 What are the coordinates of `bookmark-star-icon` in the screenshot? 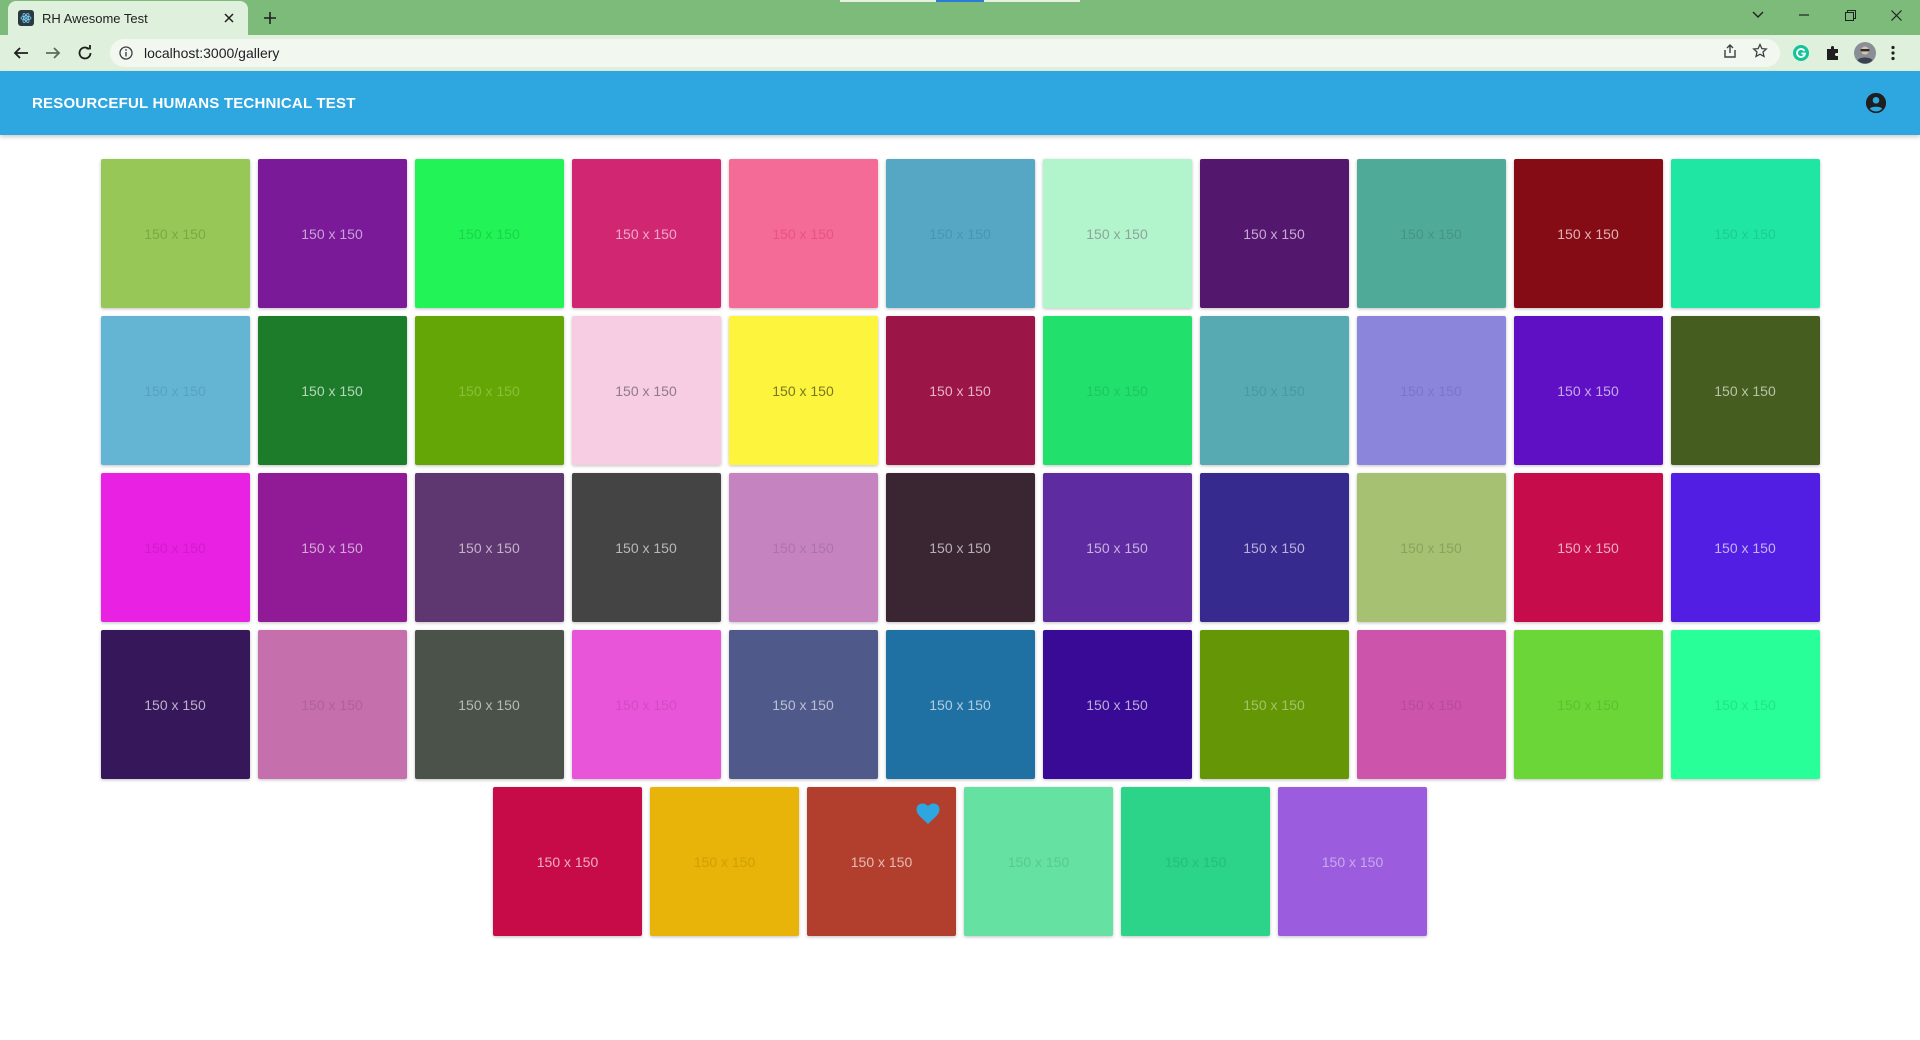 It's located at (1760, 53).